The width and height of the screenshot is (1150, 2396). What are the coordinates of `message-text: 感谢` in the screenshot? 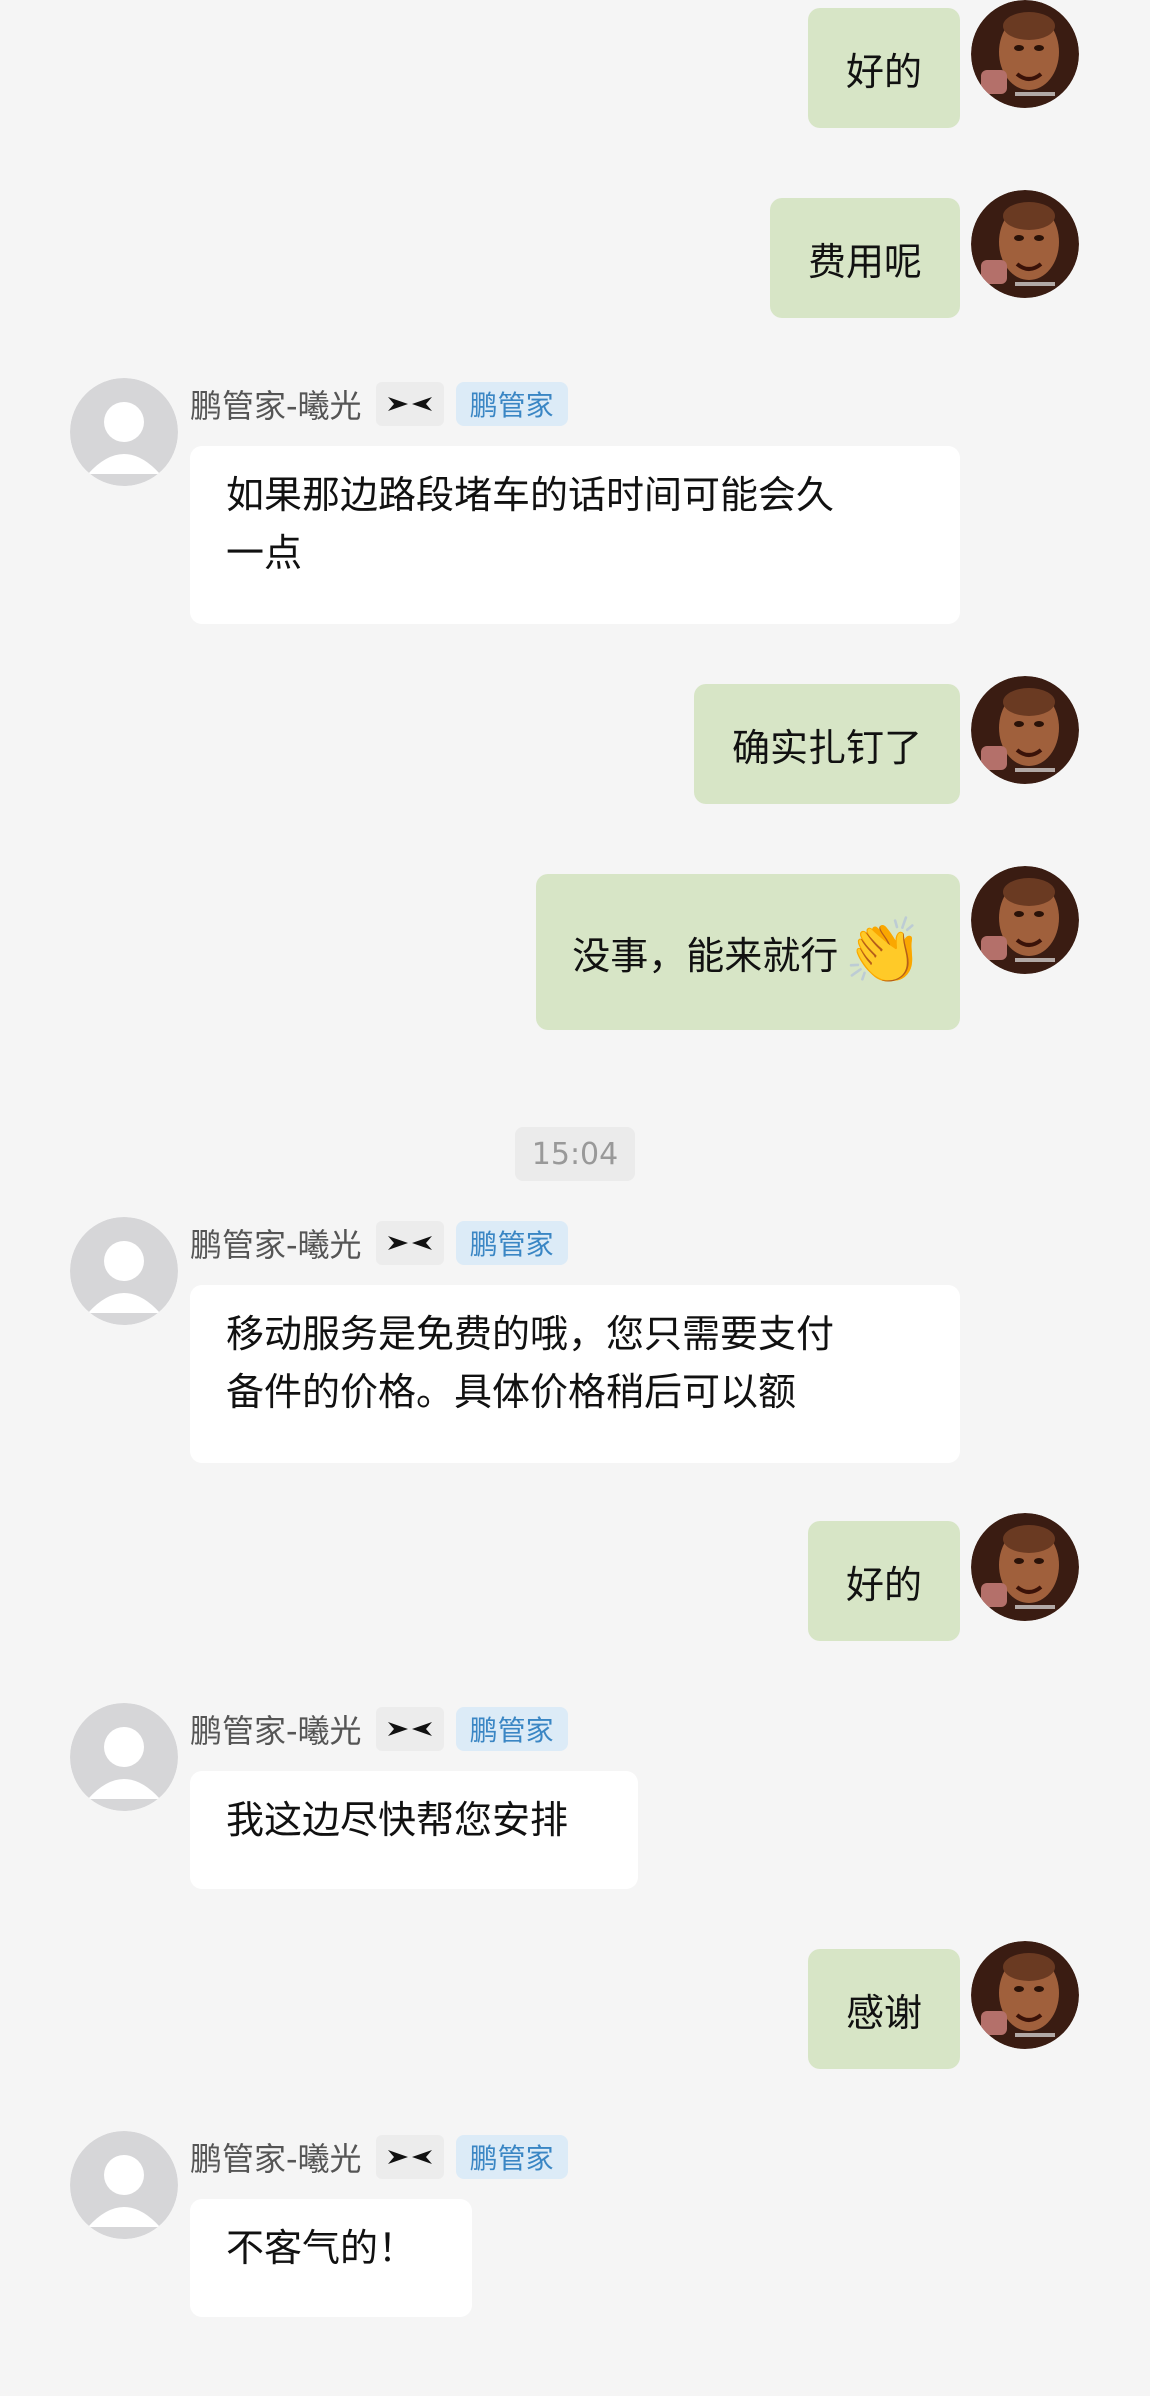 It's located at (883, 2012).